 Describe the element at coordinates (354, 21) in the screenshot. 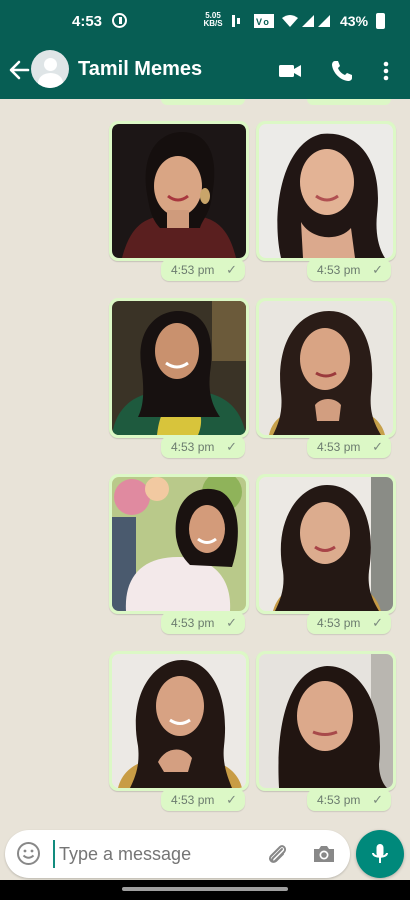

I see `battery-percent: 43%` at that location.